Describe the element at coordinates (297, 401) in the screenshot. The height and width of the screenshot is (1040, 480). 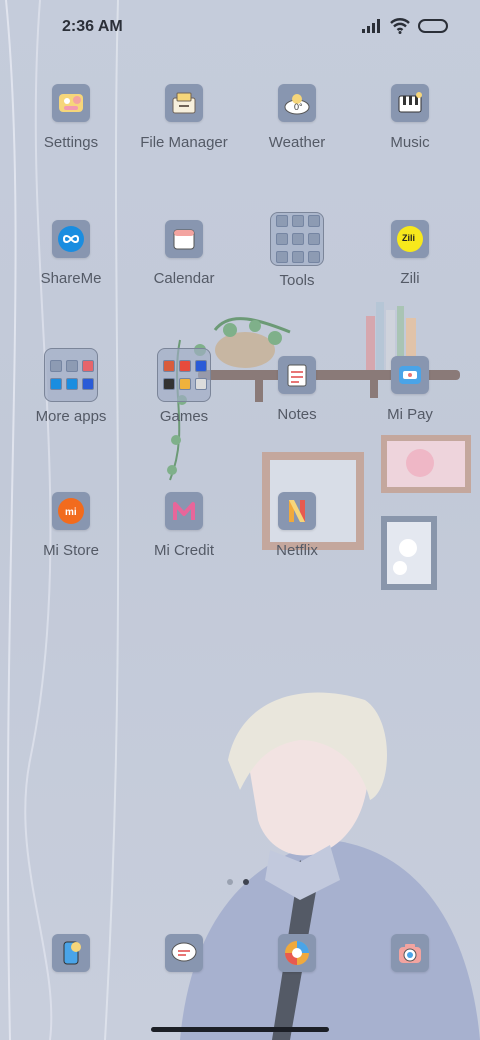
I see `app-notes: Notes` at that location.